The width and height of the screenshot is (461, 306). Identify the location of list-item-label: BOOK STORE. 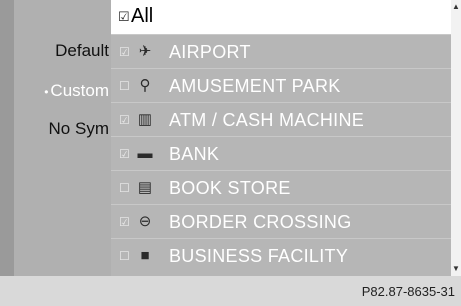
(230, 188).